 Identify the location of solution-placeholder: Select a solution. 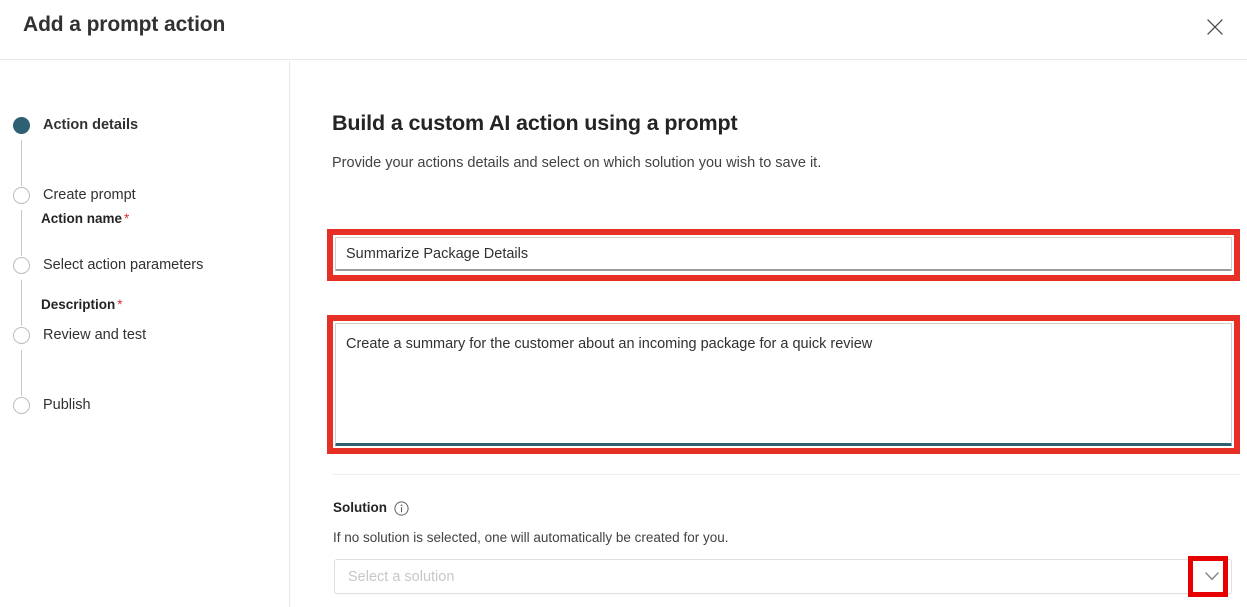
(401, 576).